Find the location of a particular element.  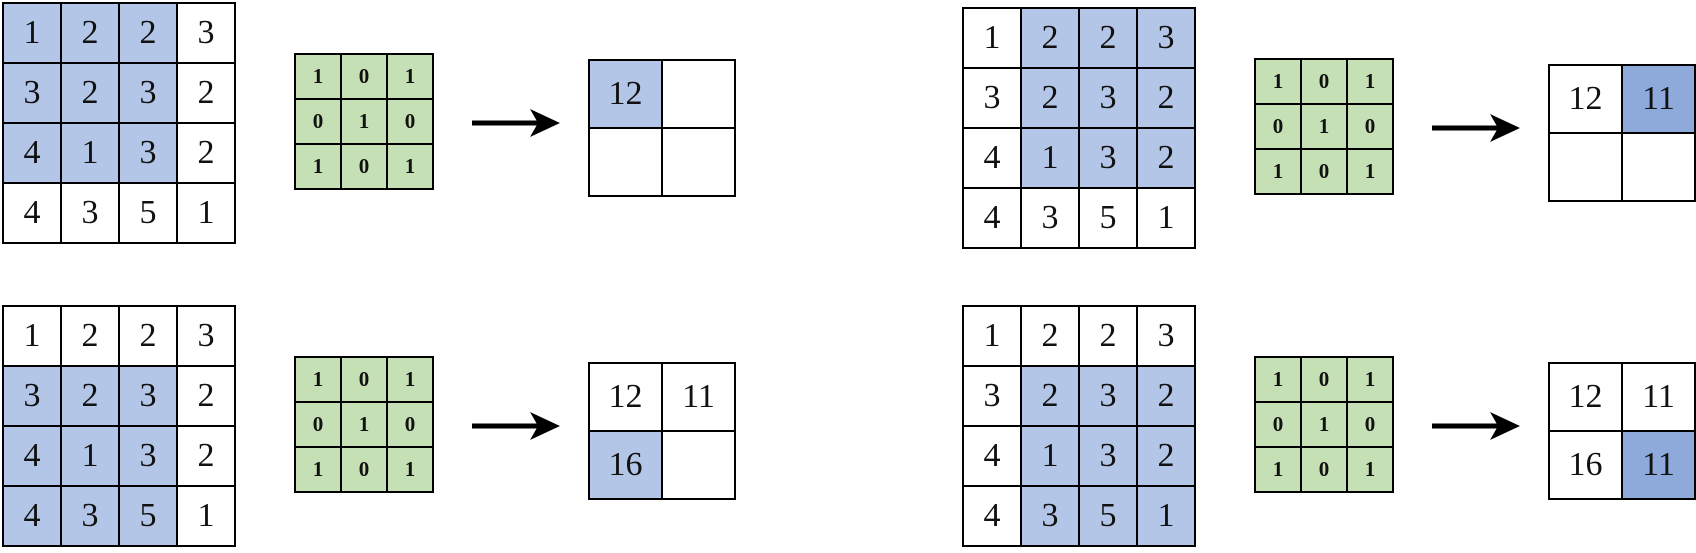

output-matrix: 12 11 is located at coordinates (1622, 133).